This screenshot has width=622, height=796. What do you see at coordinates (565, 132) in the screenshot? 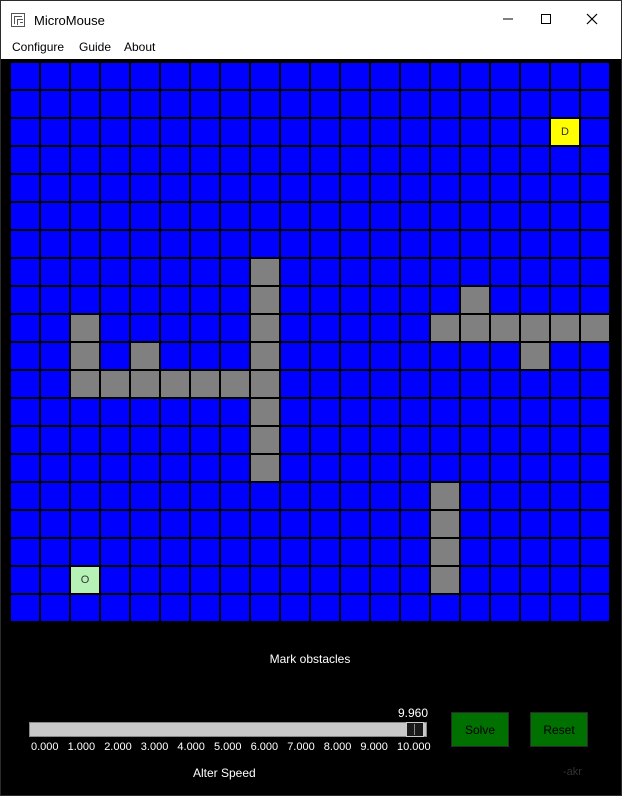
I see `maze-destination-cell: D` at bounding box center [565, 132].